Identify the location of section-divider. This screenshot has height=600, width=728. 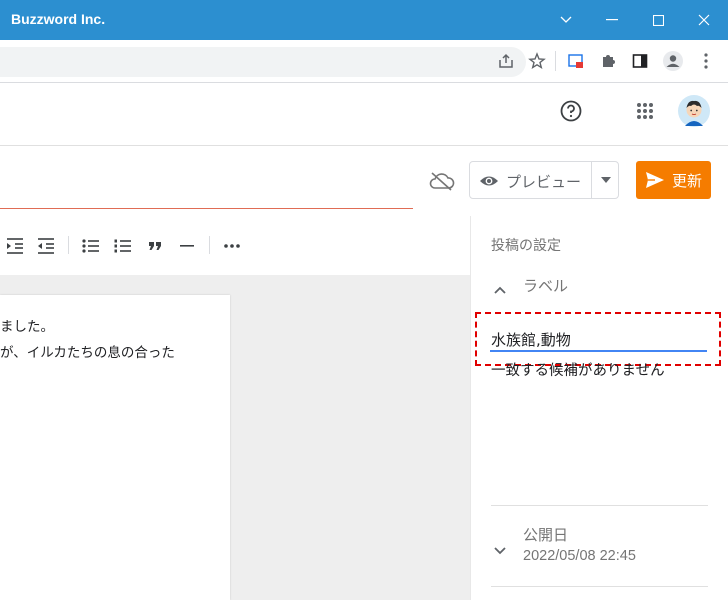
(599, 505).